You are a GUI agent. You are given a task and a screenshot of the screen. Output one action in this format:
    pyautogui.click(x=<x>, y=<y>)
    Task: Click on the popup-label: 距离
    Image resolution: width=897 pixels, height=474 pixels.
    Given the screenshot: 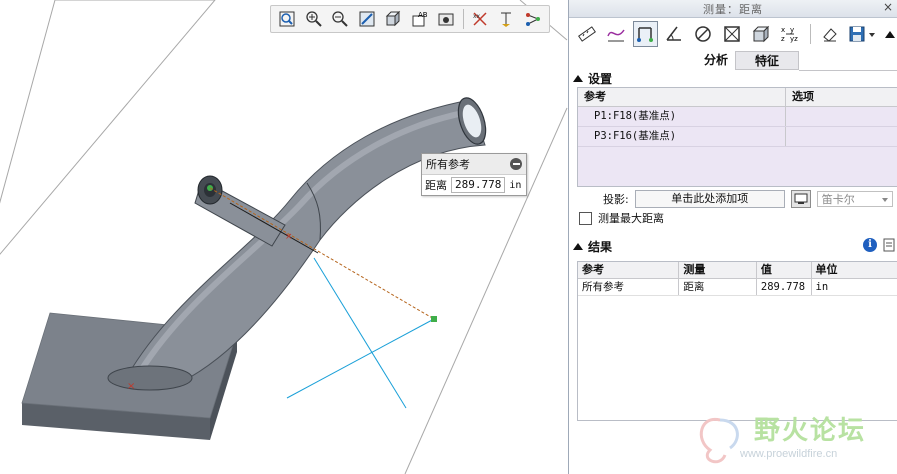 What is the action you would take?
    pyautogui.click(x=436, y=185)
    